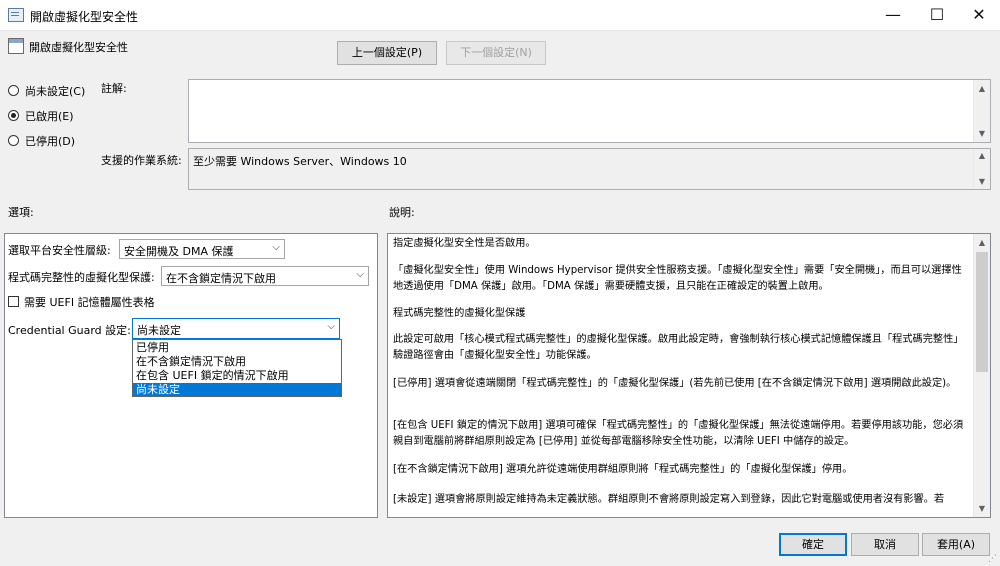  Describe the element at coordinates (237, 361) in the screenshot. I see `cg-option-enabled-without-lock: 在不含鎖定情況下啟用` at that location.